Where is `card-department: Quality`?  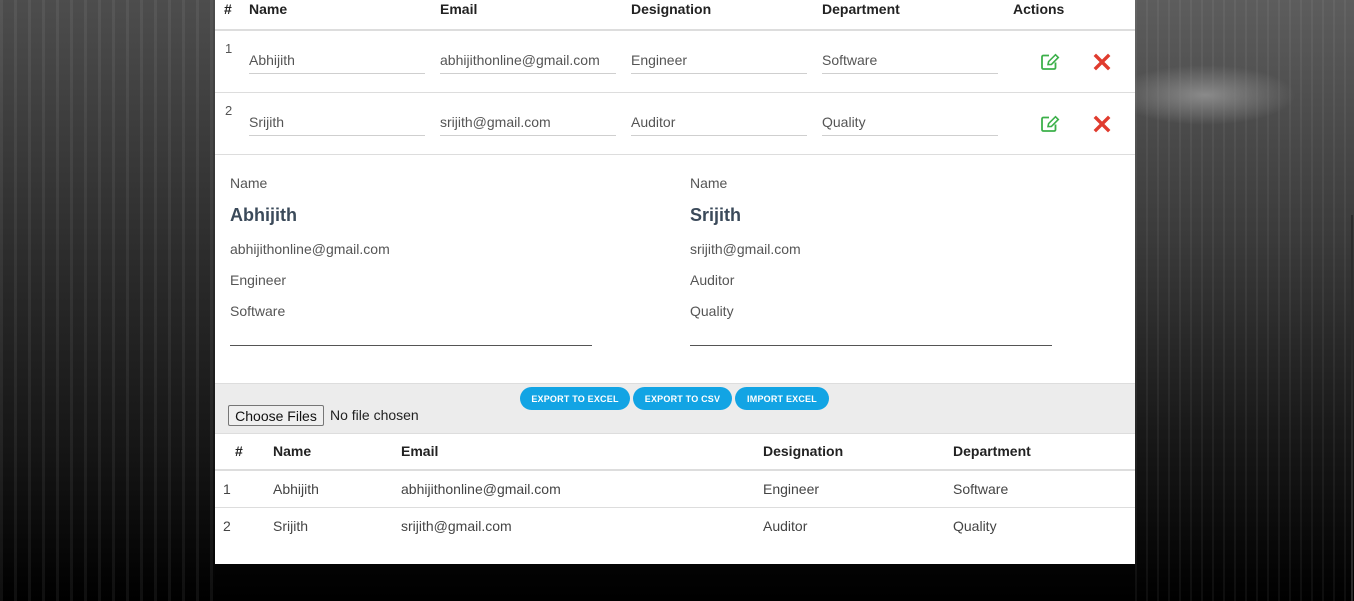 card-department: Quality is located at coordinates (712, 311).